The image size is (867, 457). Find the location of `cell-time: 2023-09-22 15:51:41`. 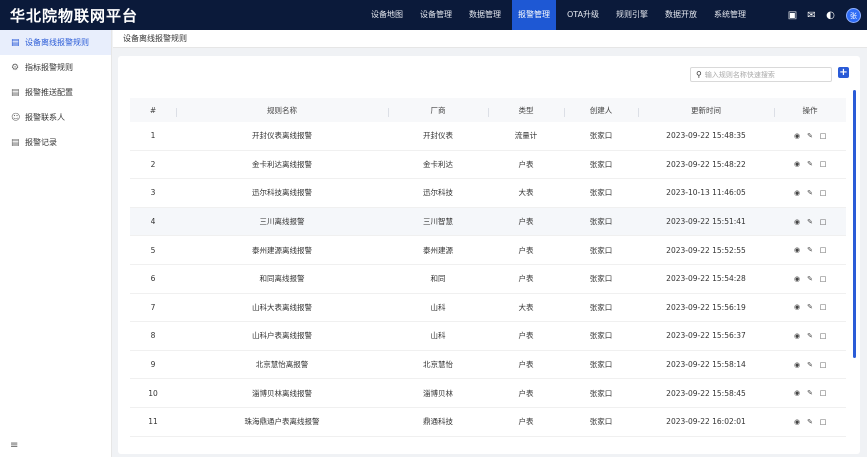

cell-time: 2023-09-22 15:51:41 is located at coordinates (706, 222).